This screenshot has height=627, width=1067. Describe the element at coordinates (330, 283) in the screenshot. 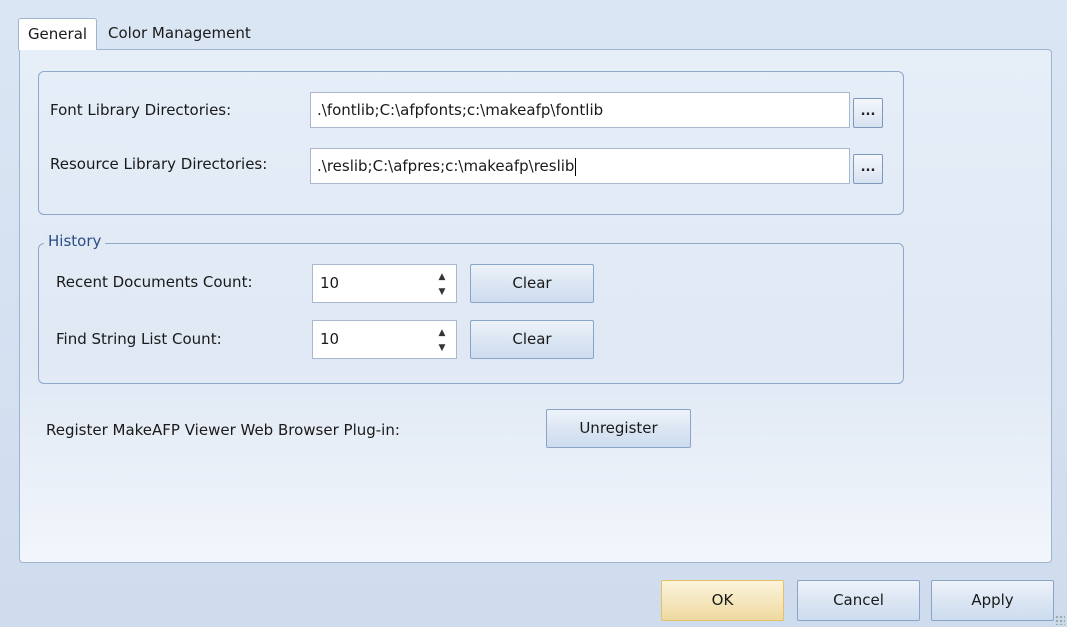

I see `recent-documents-value: 10` at that location.